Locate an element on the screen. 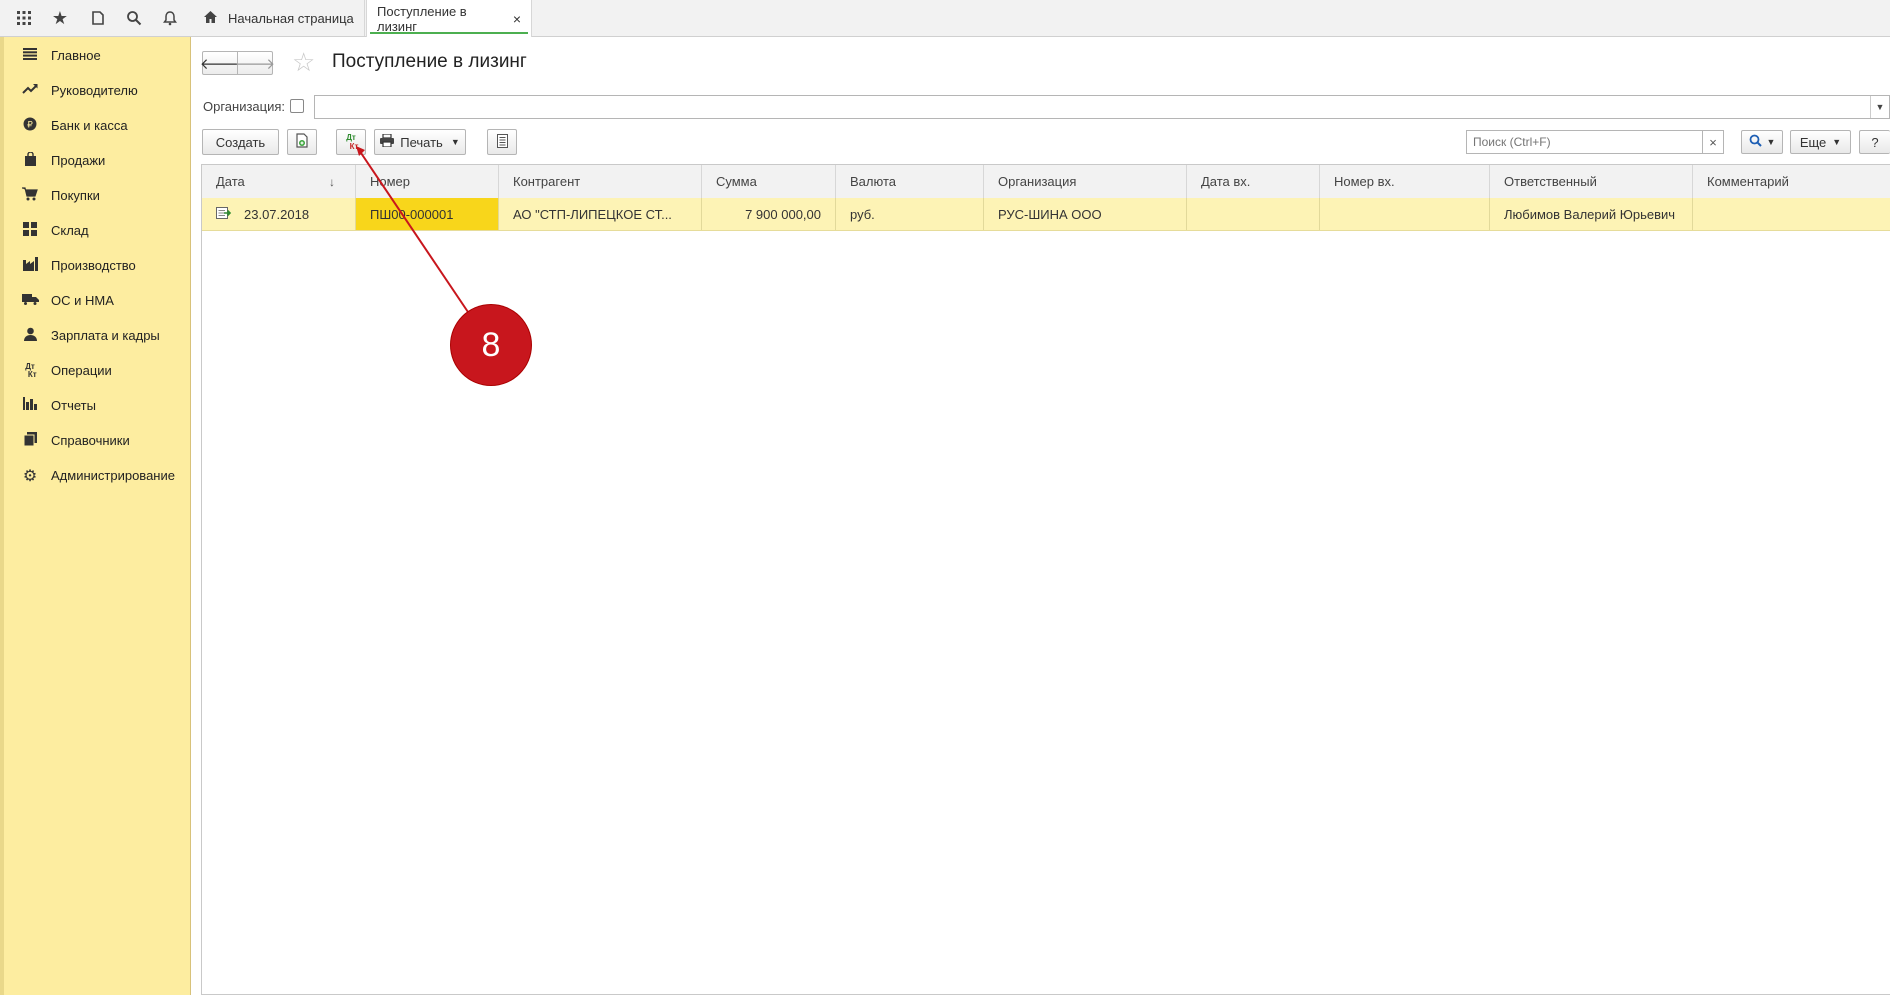 The height and width of the screenshot is (995, 1890). sidebar-item-production: Производство is located at coordinates (95, 265).